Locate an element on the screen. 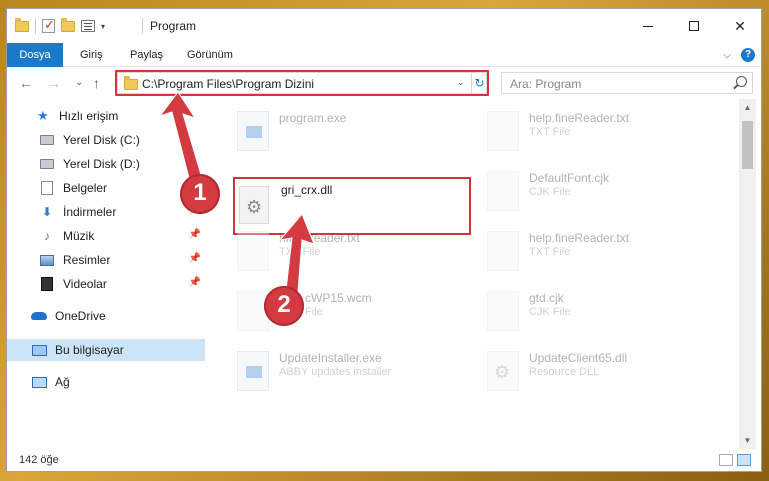 The width and height of the screenshot is (769, 481). tab-share: Paylaş is located at coordinates (146, 55).